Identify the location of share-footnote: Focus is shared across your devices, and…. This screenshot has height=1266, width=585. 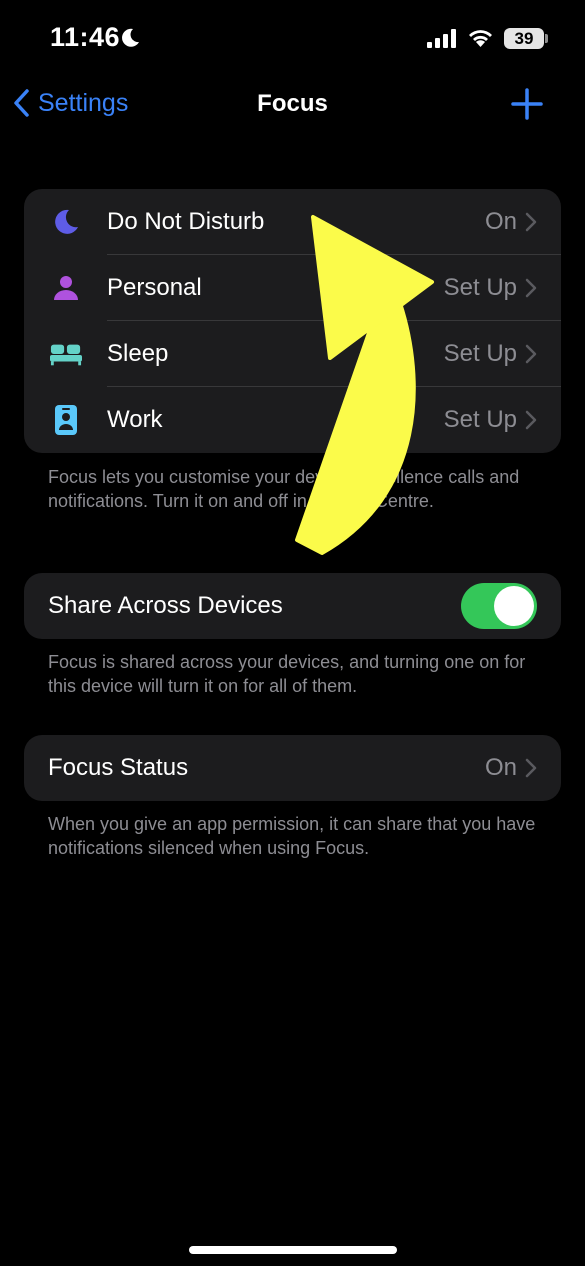
(287, 674).